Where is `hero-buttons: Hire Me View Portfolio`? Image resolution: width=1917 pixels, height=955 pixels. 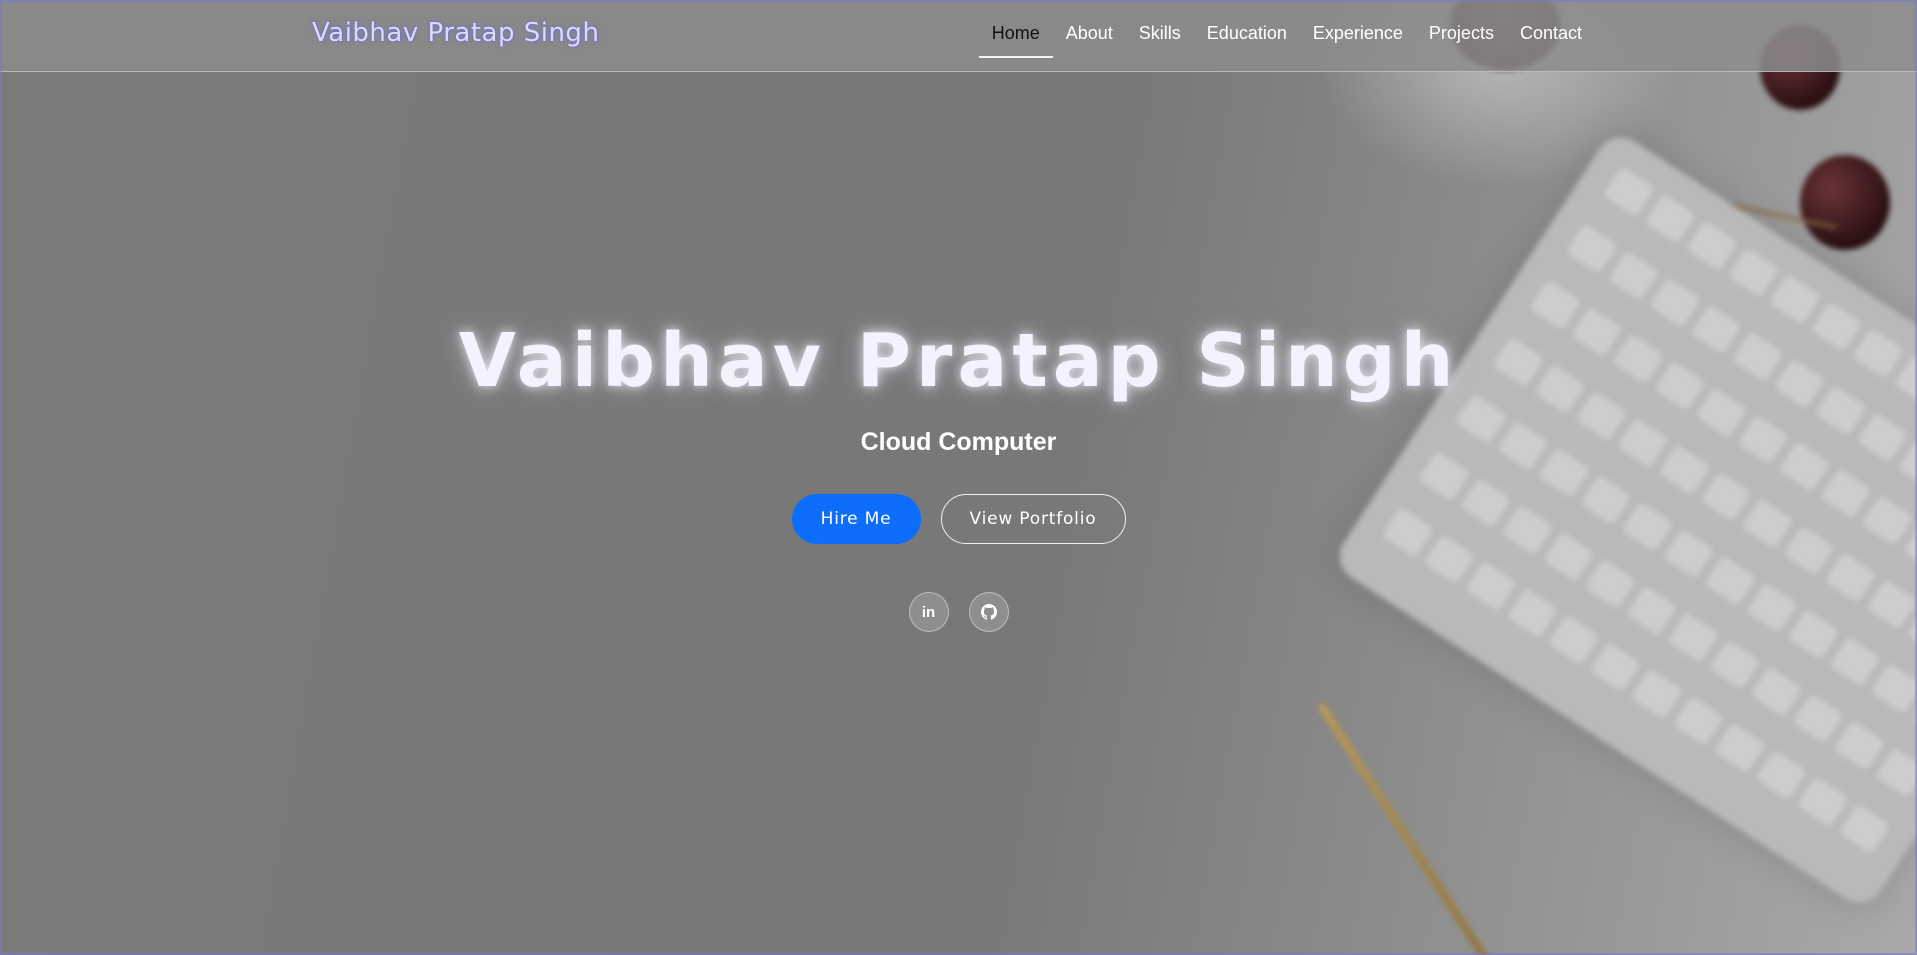 hero-buttons: Hire Me View Portfolio is located at coordinates (958, 519).